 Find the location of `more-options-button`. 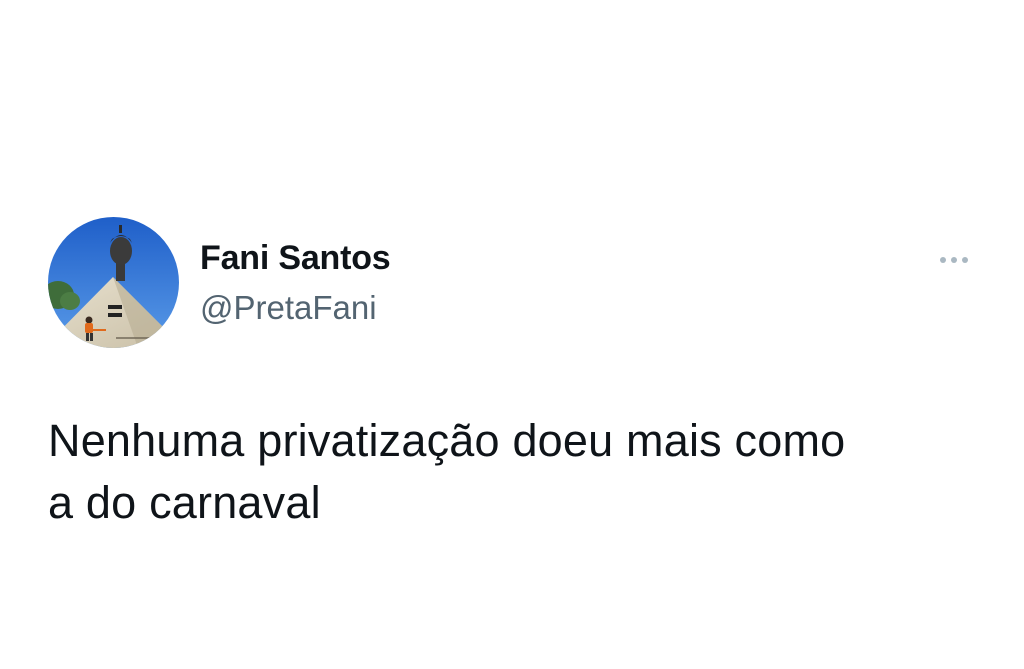

more-options-button is located at coordinates (954, 260).